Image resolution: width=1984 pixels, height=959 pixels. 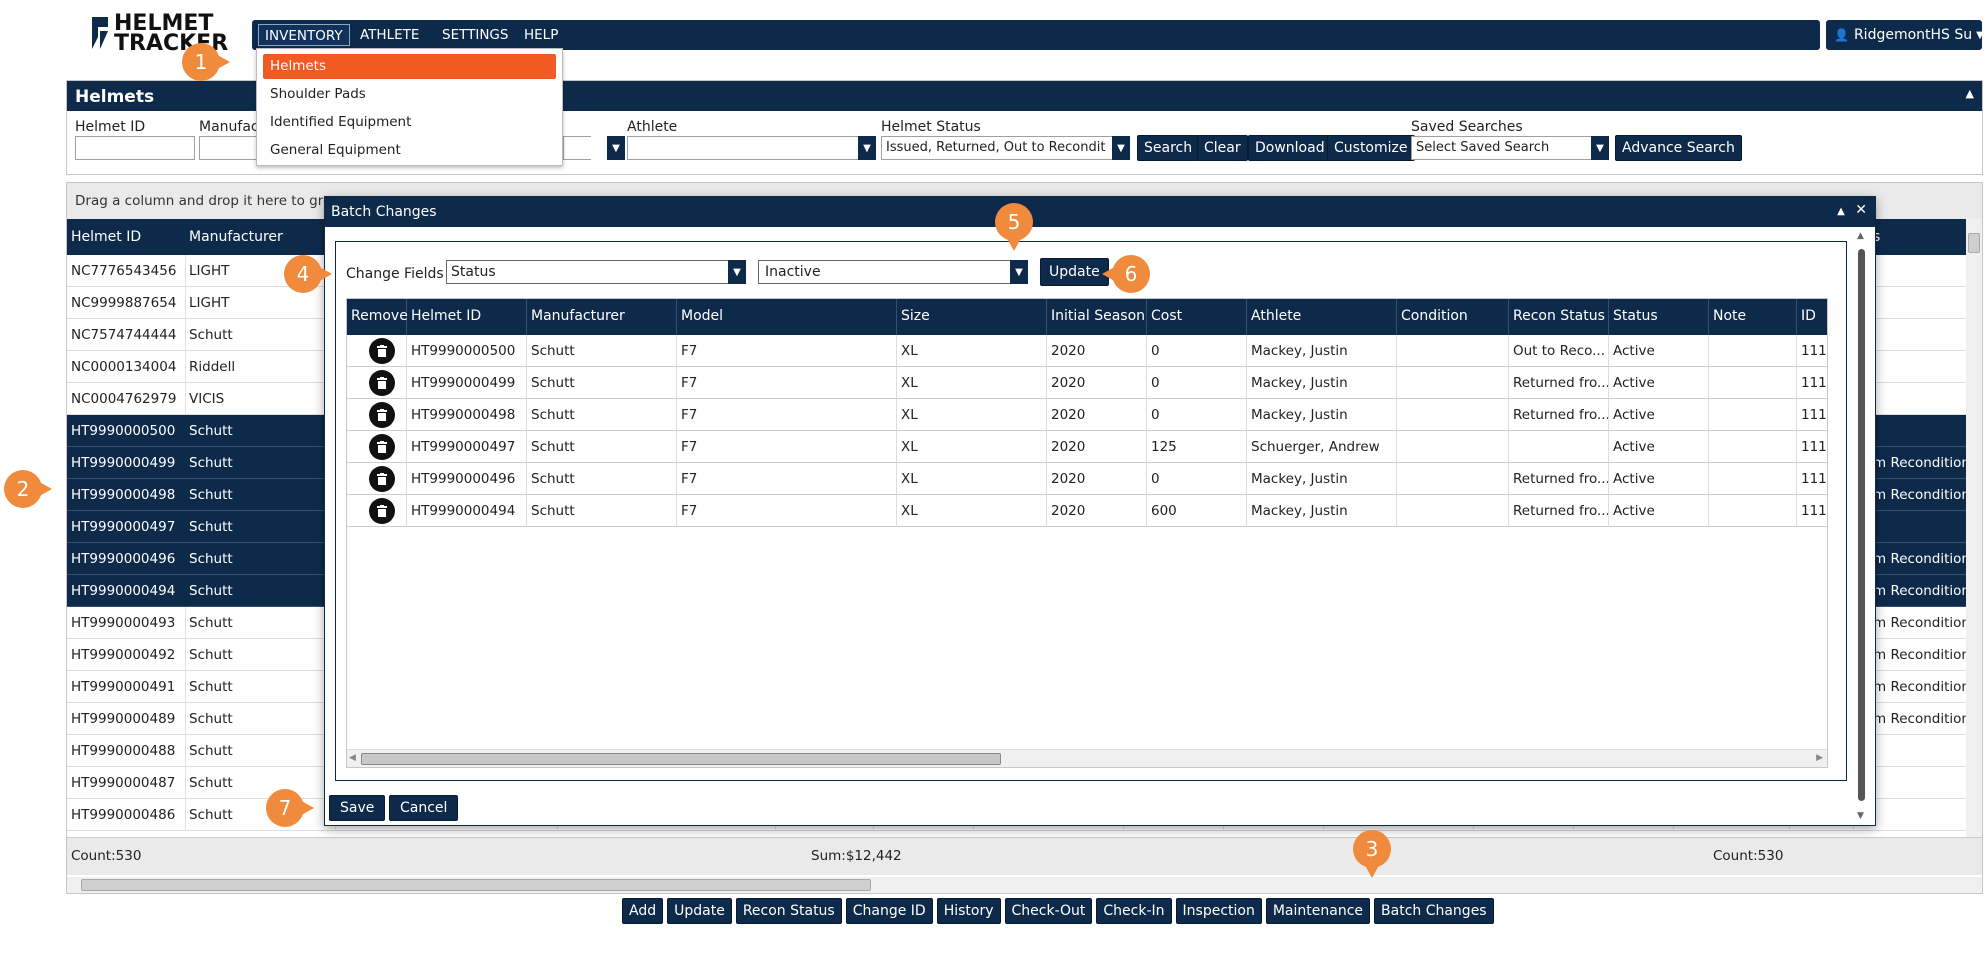 I want to click on nav-settings: SETTINGS, so click(x=475, y=35).